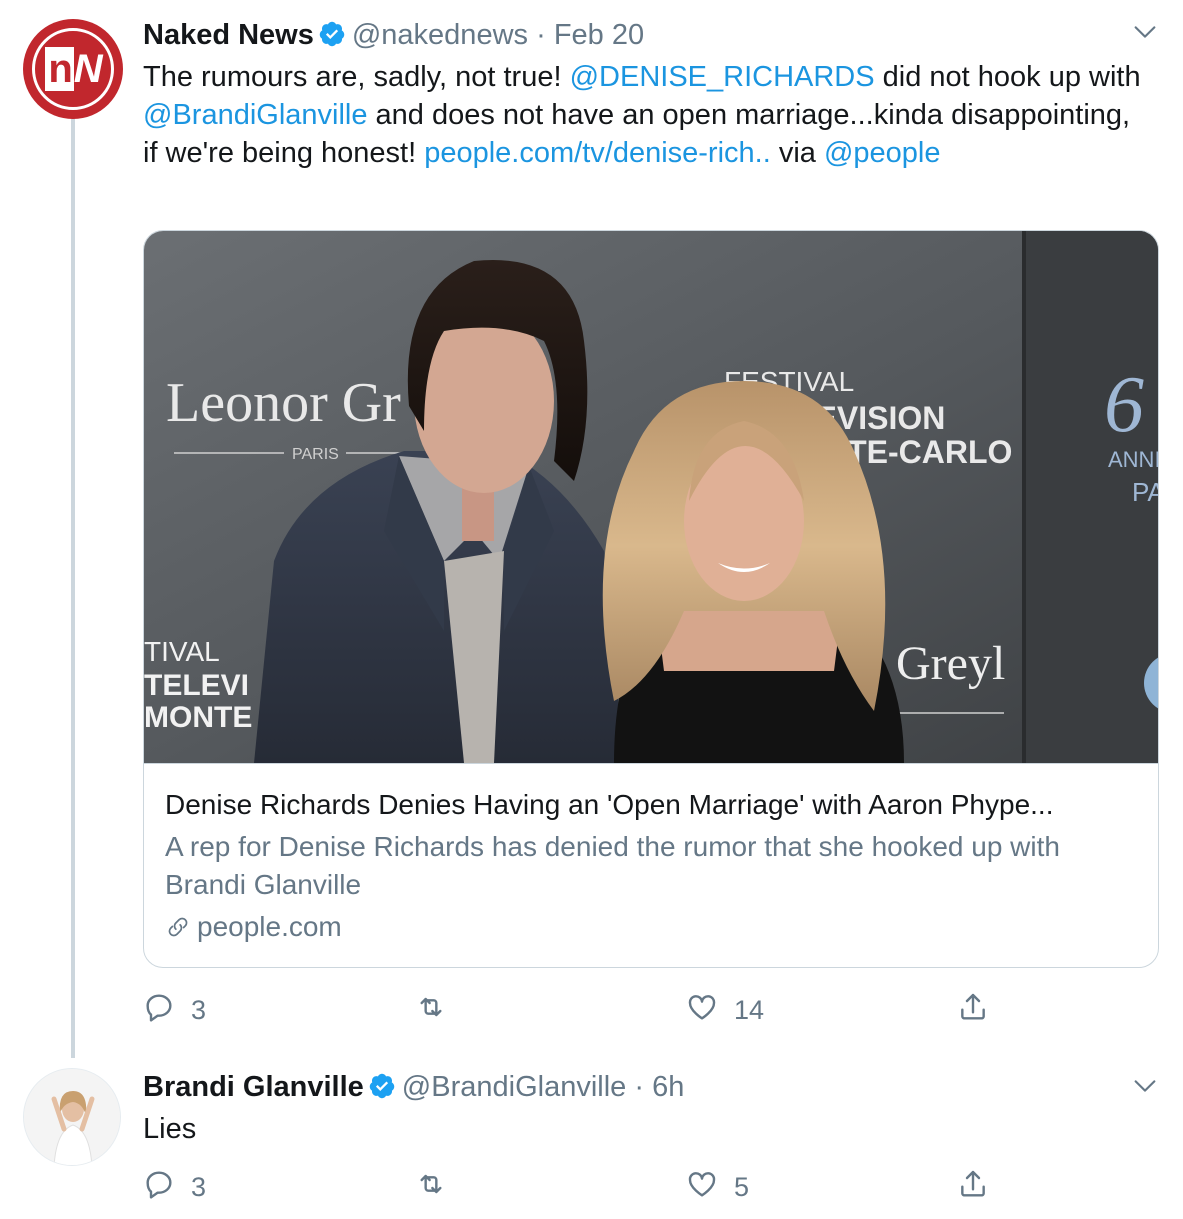 This screenshot has width=1183, height=1219. What do you see at coordinates (583, 1187) in the screenshot?
I see `tweet-actions: 3 5` at bounding box center [583, 1187].